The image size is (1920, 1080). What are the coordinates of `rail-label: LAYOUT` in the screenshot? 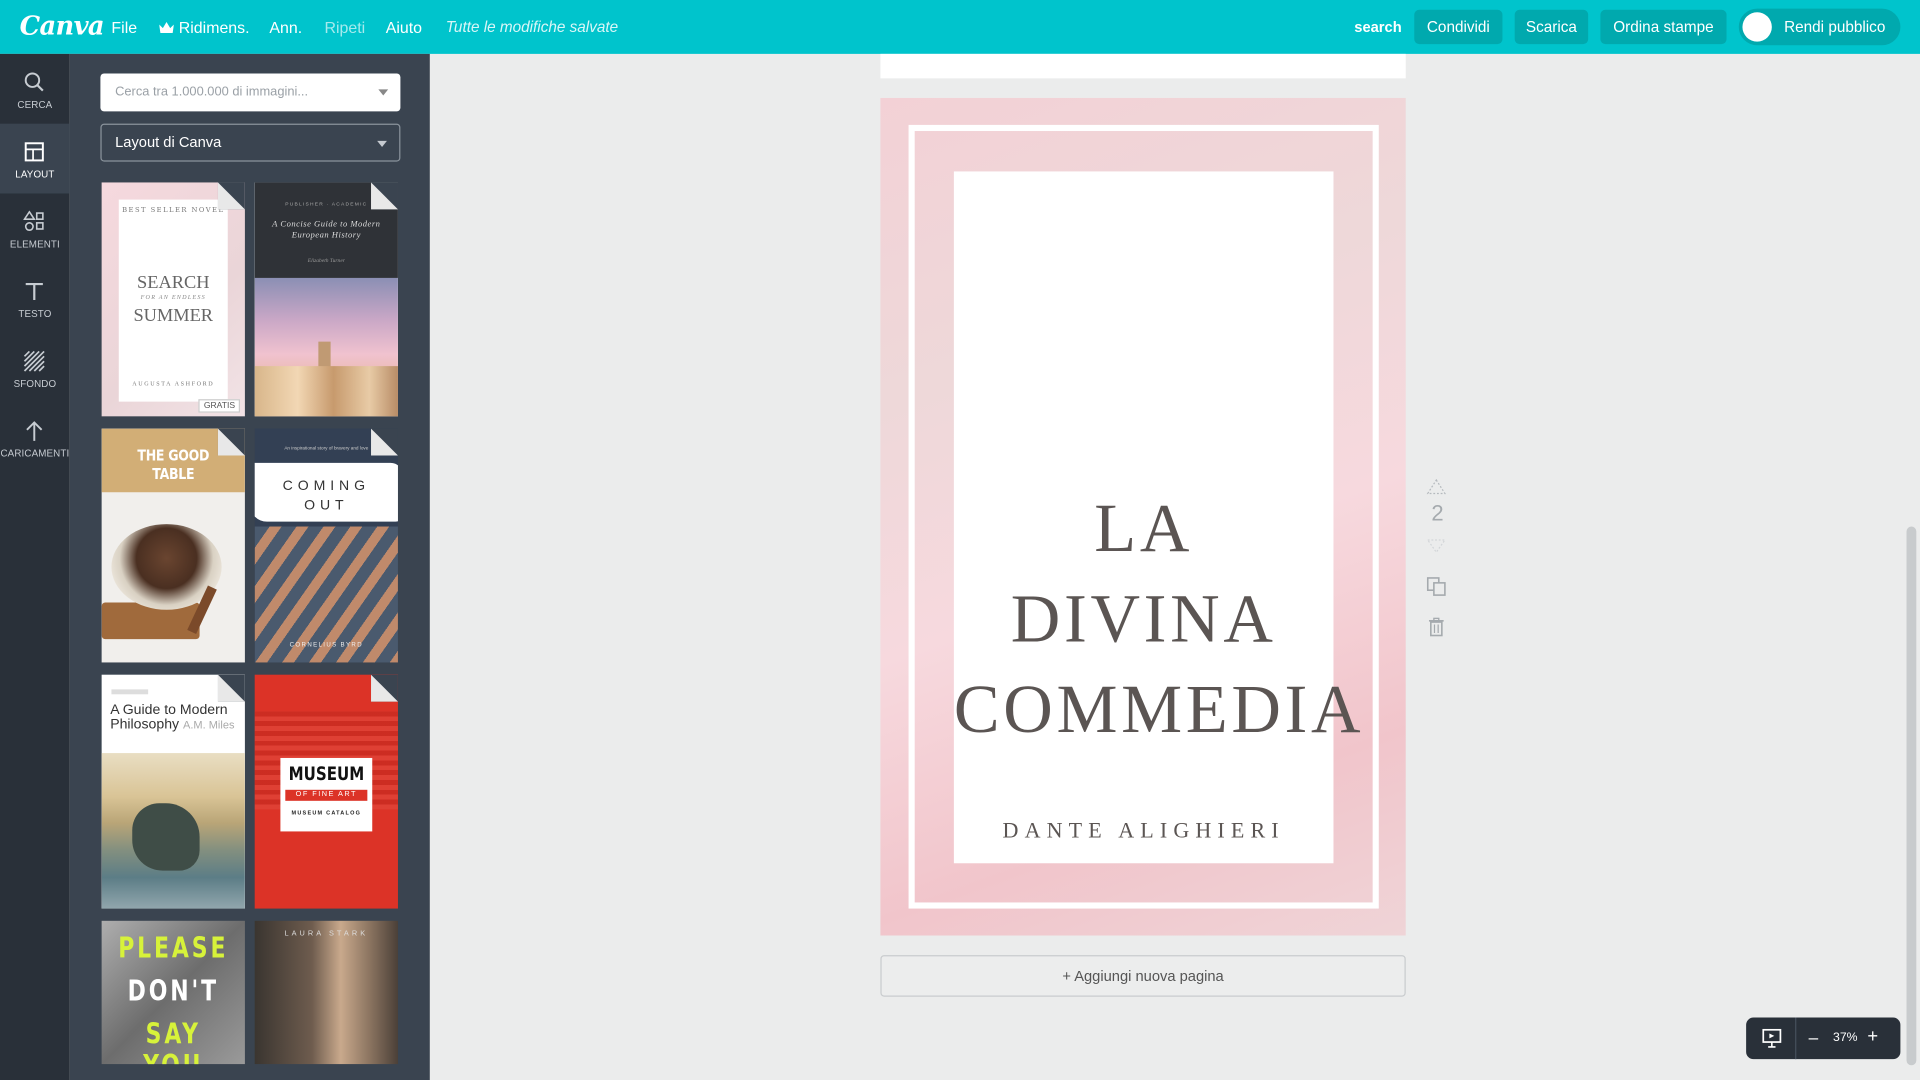 It's located at (35, 174).